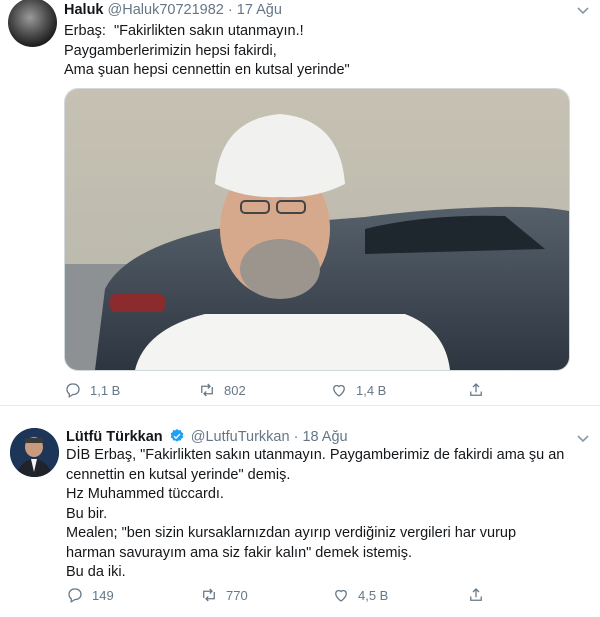 The height and width of the screenshot is (617, 600). Describe the element at coordinates (103, 595) in the screenshot. I see `reply-count: 149` at that location.